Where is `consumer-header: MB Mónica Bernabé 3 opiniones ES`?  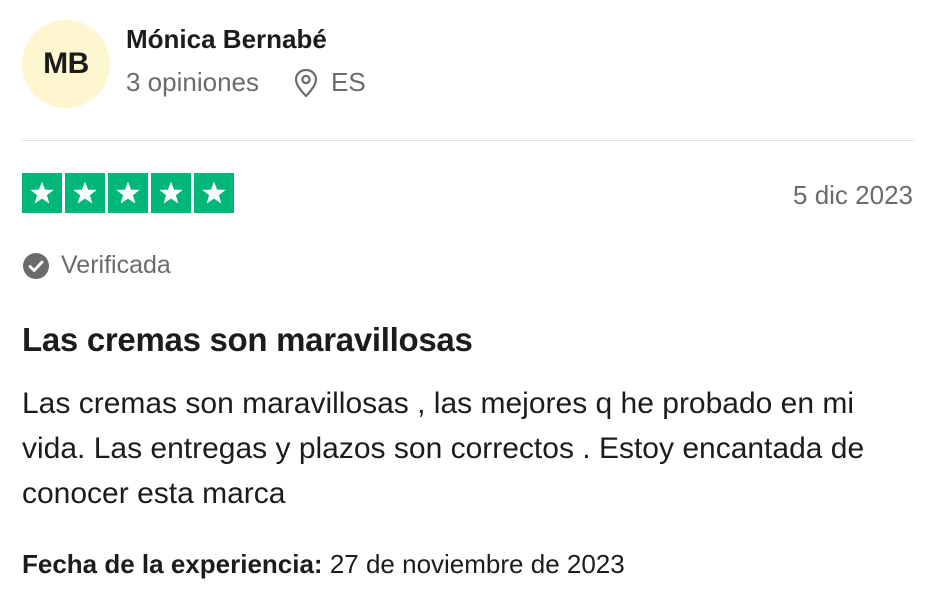
consumer-header: MB Mónica Bernabé 3 opiniones ES is located at coordinates (194, 64).